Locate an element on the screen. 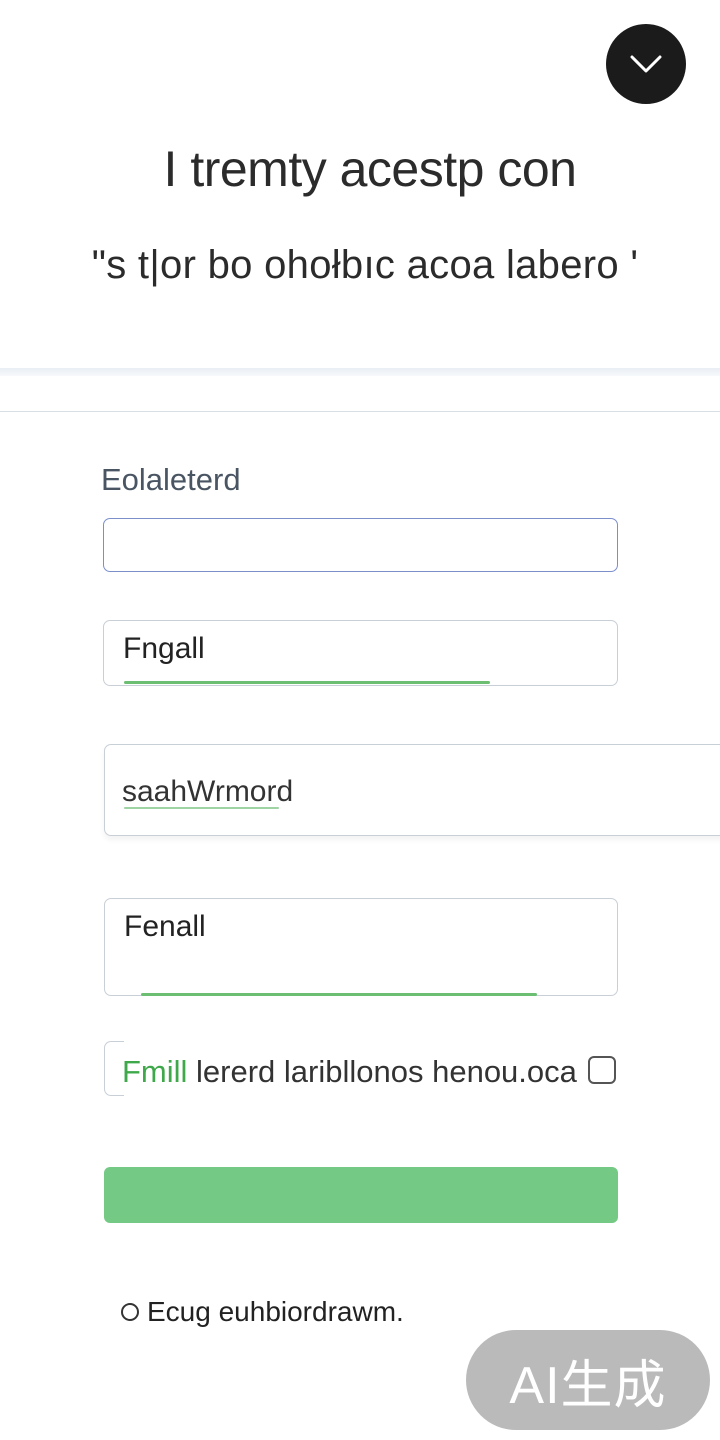 This screenshot has width=720, height=1440. section-divider is located at coordinates (360, 411).